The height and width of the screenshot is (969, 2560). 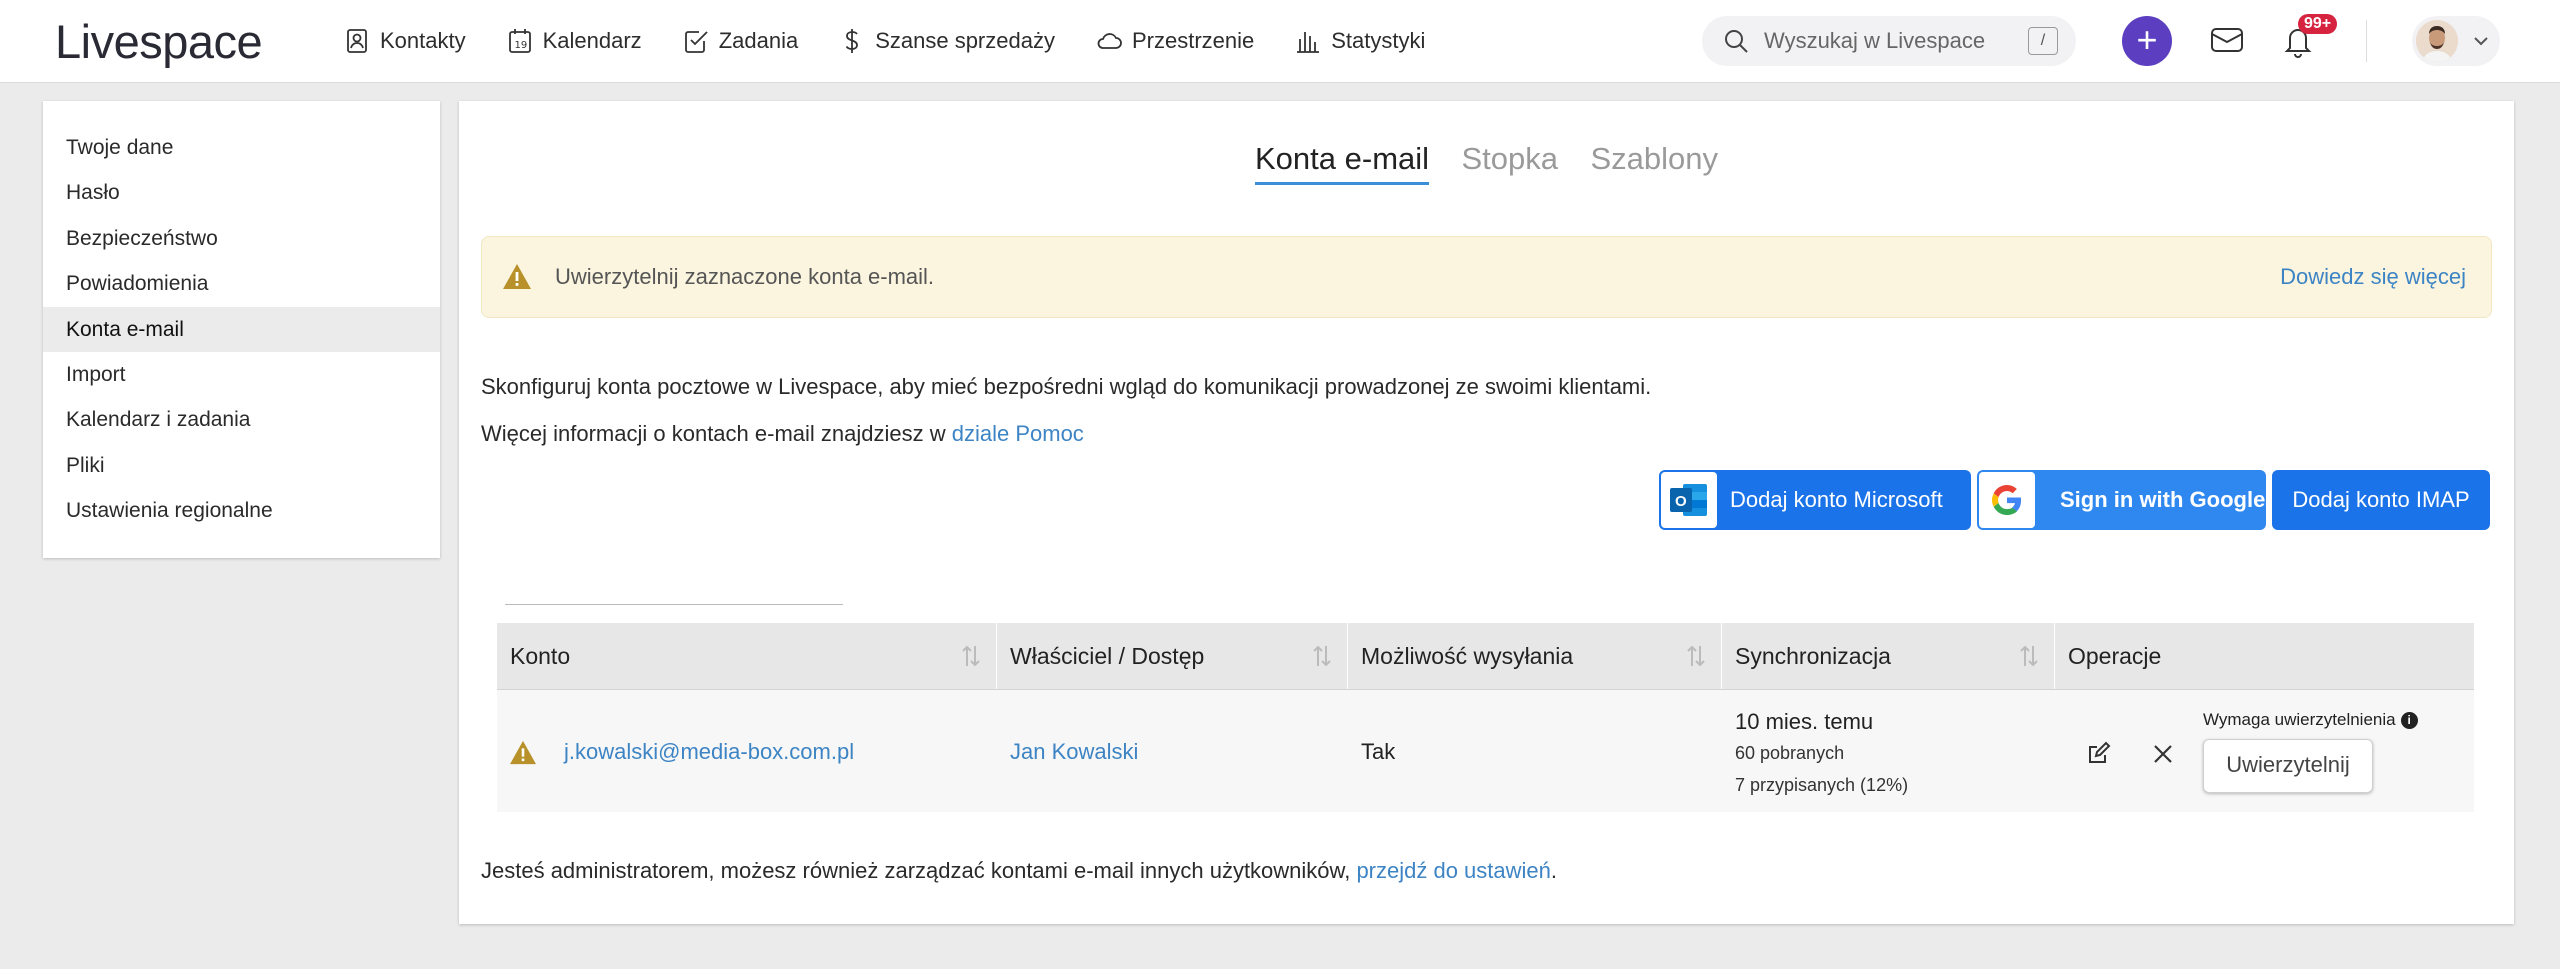 What do you see at coordinates (241, 510) in the screenshot?
I see `sidebar-item-ustawienia-regionalne: Ustawienia regionalne` at bounding box center [241, 510].